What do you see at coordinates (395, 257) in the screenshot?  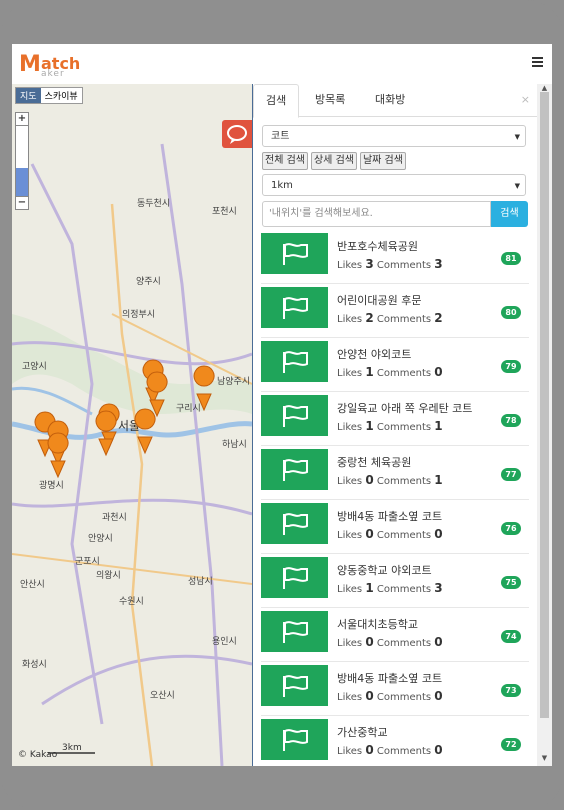 I see `list-item: 반포호수체육공원 Likes 3 Comments 3 81` at bounding box center [395, 257].